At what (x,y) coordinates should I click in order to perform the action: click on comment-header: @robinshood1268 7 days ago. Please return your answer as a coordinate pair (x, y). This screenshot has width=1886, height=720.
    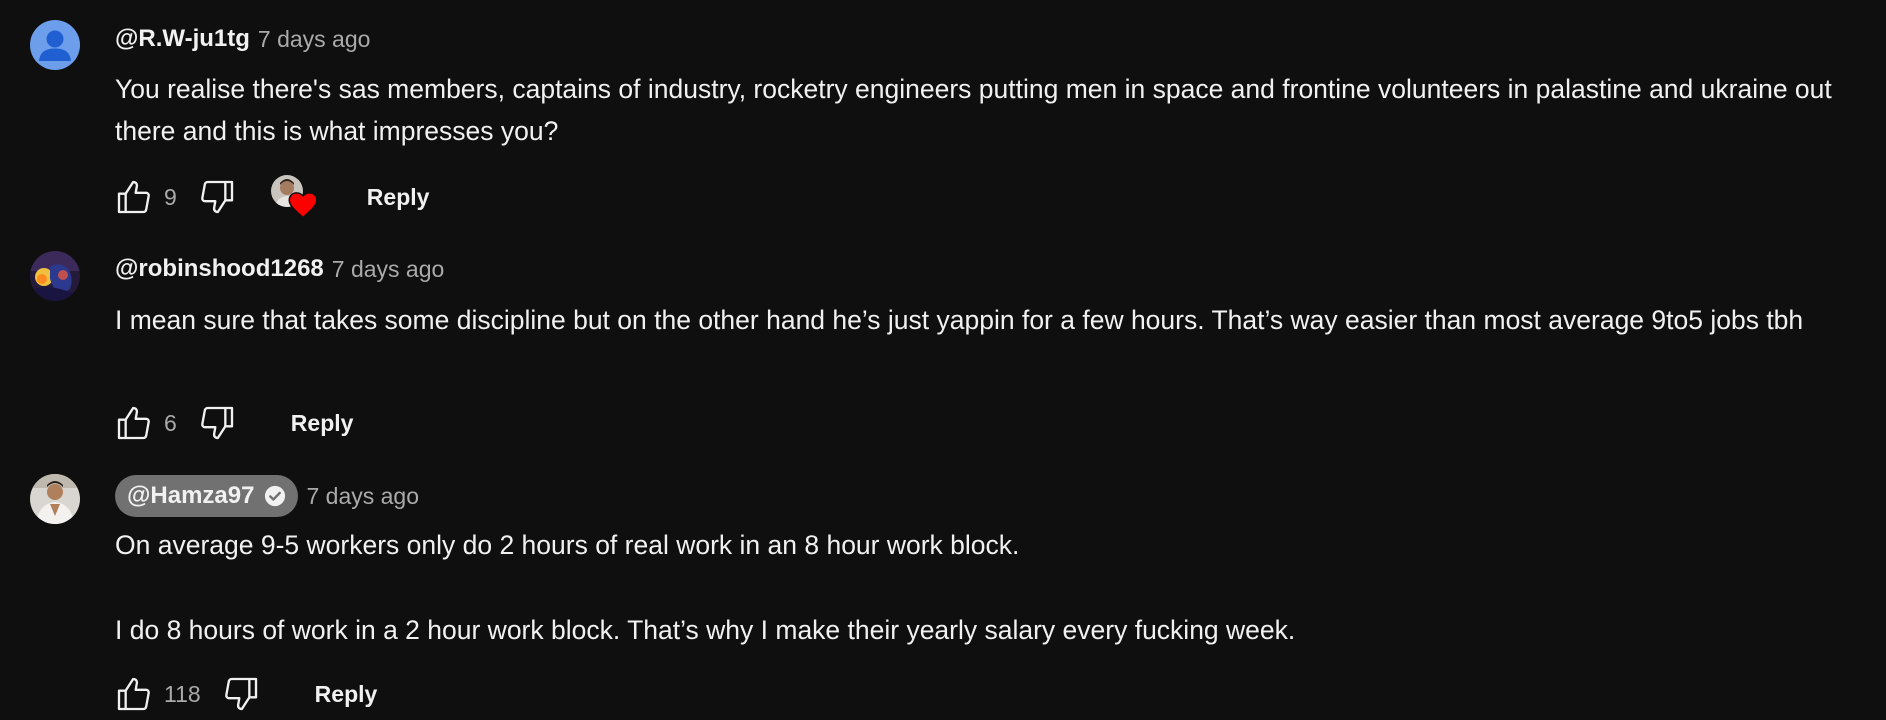
    Looking at the image, I should click on (279, 269).